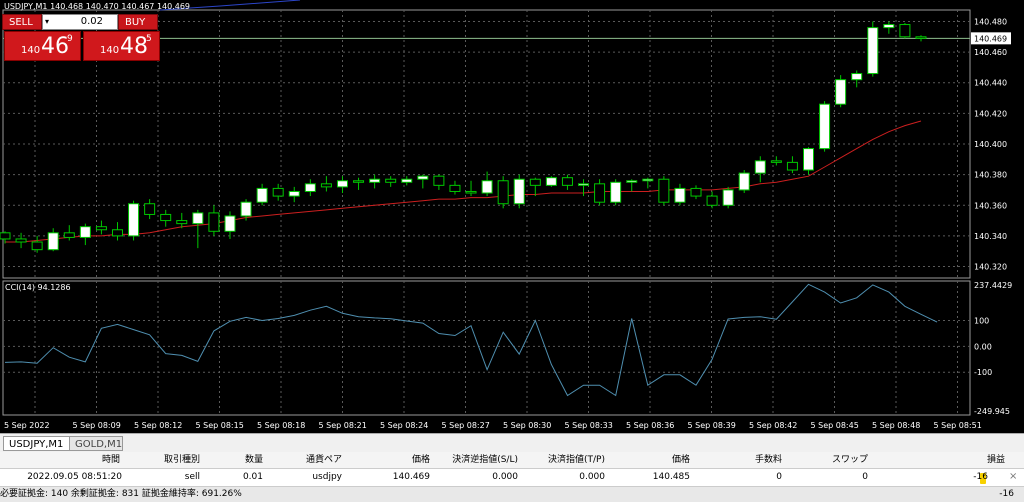 This screenshot has height=502, width=1024. Describe the element at coordinates (958, 425) in the screenshot. I see `time-tick-label: 5 Sep 08:51` at that location.